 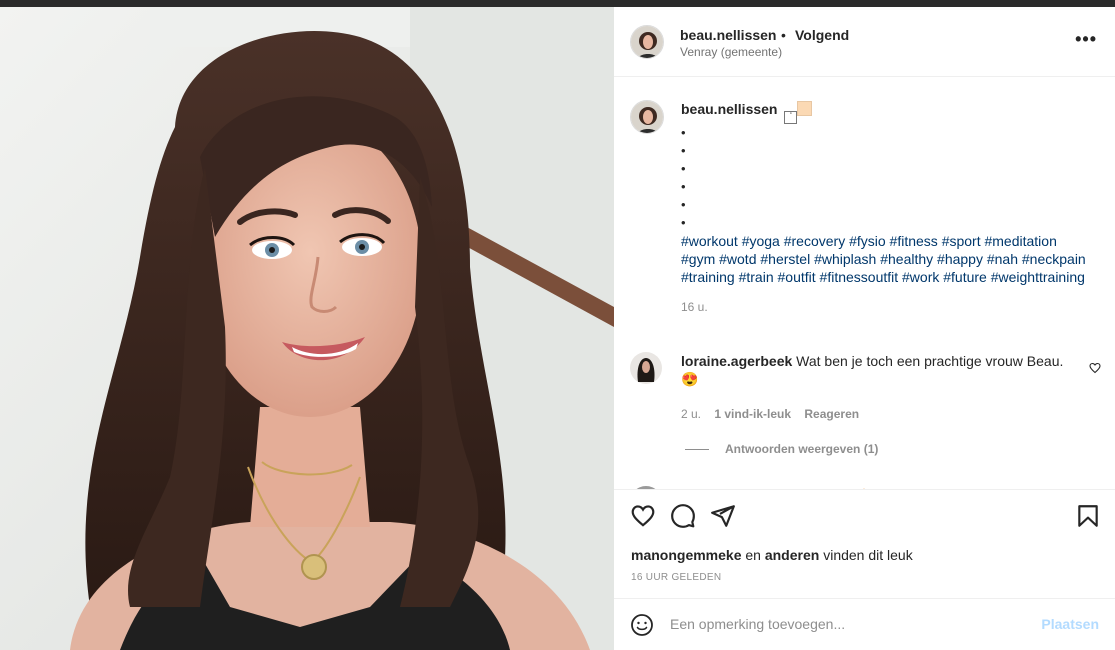 What do you see at coordinates (731, 52) in the screenshot?
I see `post-location: Venray (gemeente)` at bounding box center [731, 52].